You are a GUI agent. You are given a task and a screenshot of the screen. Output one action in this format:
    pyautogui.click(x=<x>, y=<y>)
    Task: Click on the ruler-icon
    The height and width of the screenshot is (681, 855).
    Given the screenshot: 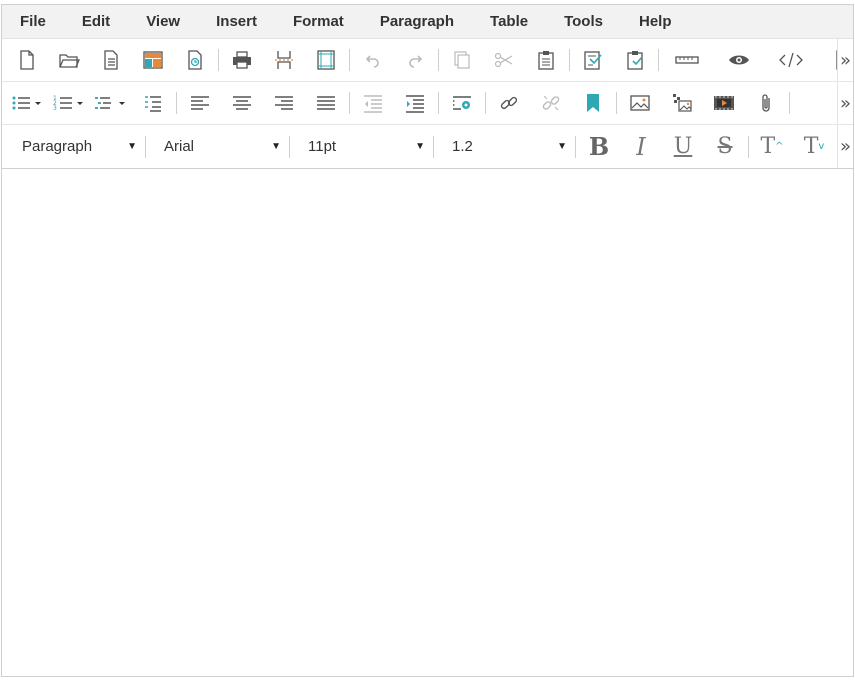 What is the action you would take?
    pyautogui.click(x=687, y=60)
    